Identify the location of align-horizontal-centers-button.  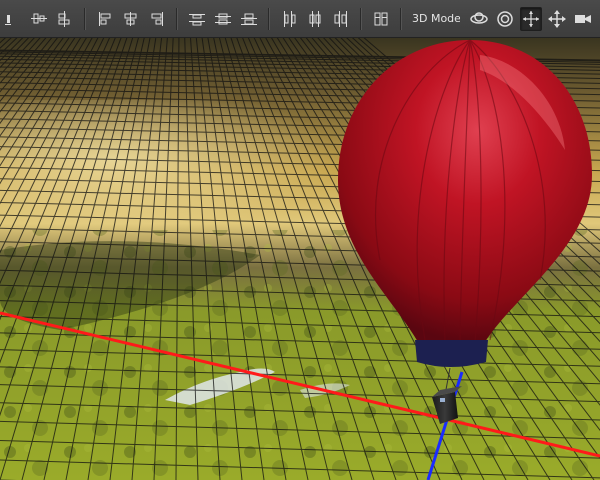
(131, 19).